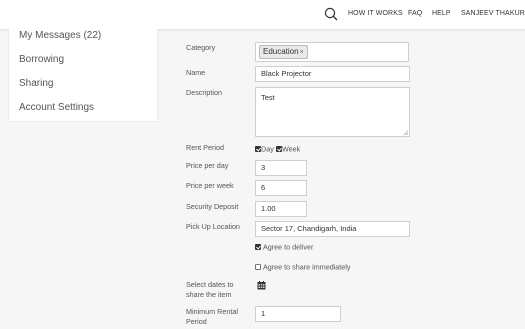 The width and height of the screenshot is (525, 329). I want to click on agree-share: Agree to share immediately, so click(303, 267).